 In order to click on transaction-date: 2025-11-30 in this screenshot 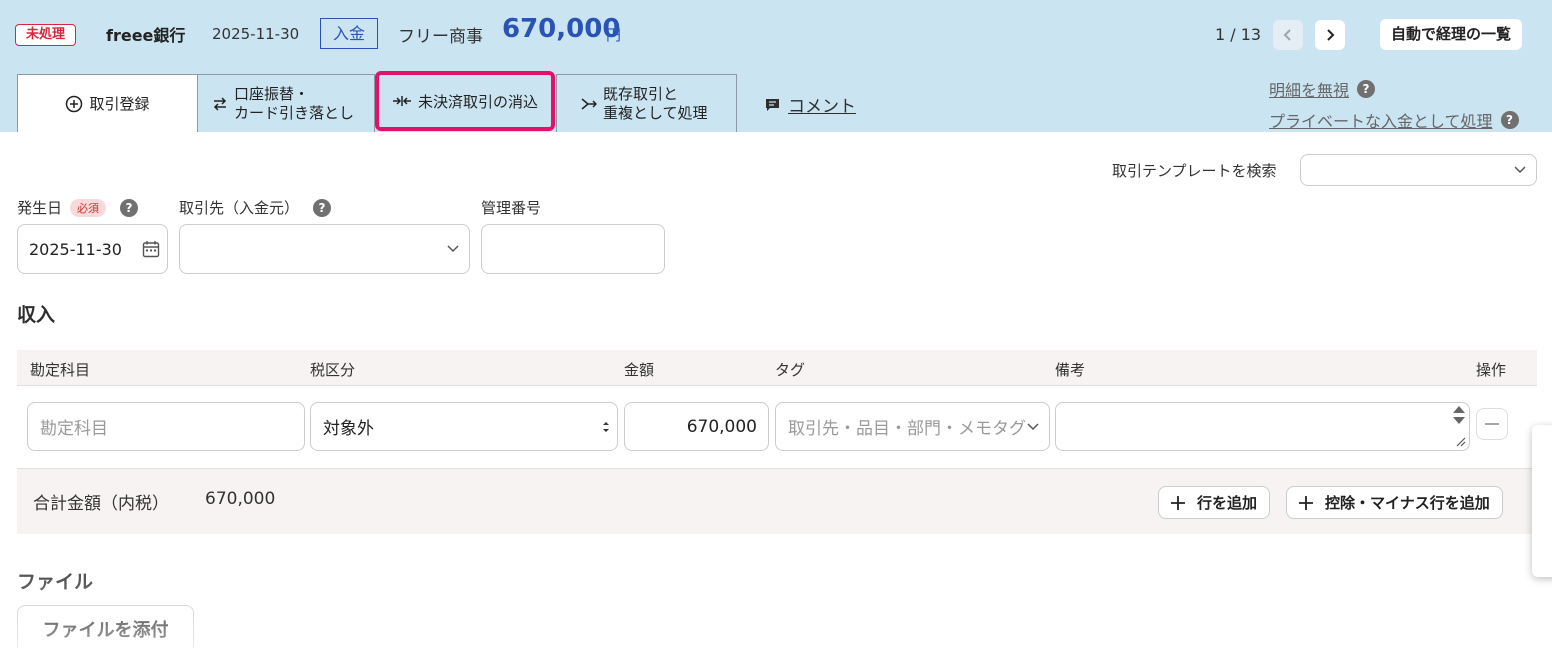, I will do `click(256, 34)`.